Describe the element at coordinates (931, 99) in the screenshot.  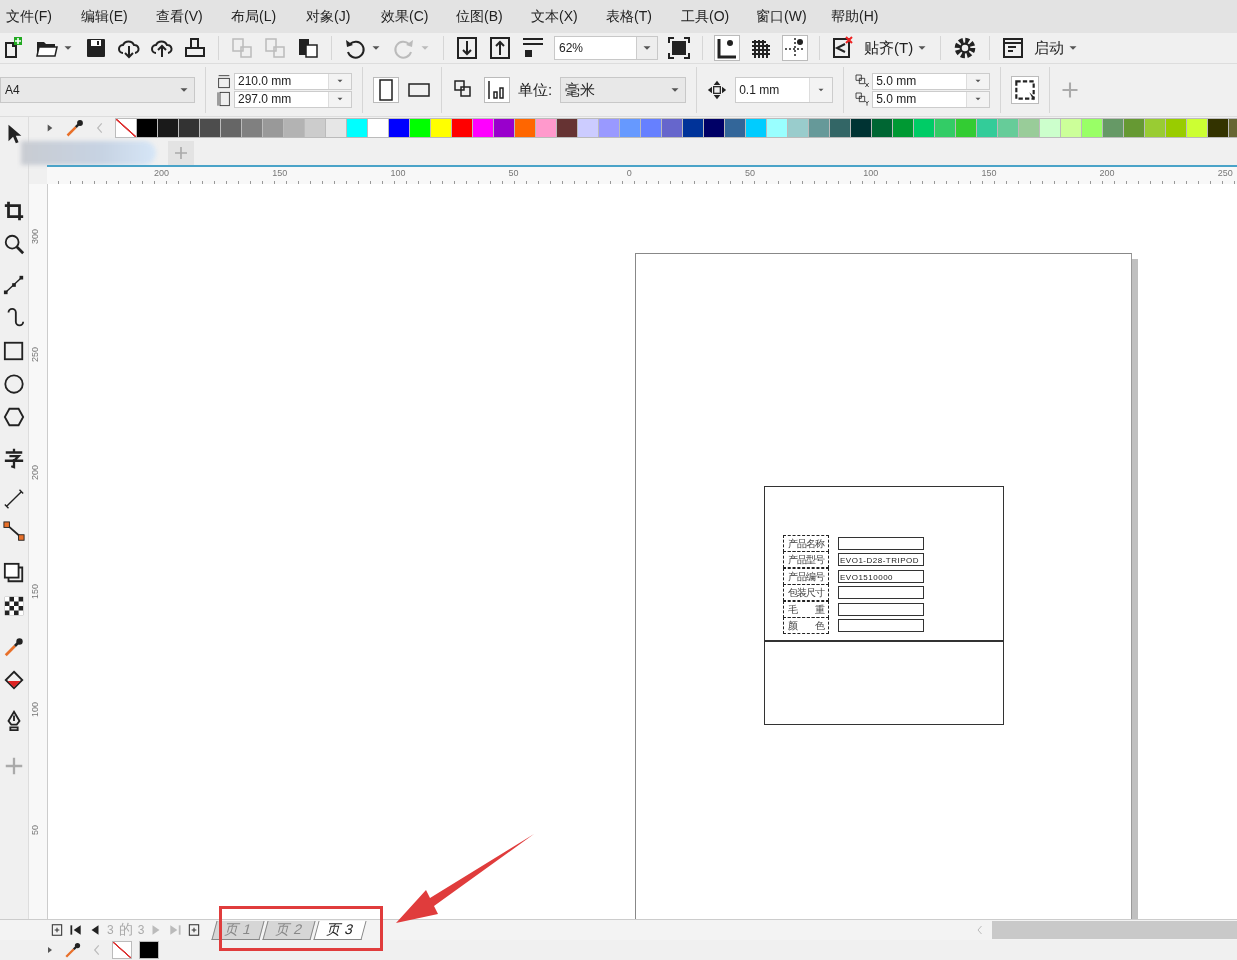
I see `duplicate-y-field: 5.0 mm` at that location.